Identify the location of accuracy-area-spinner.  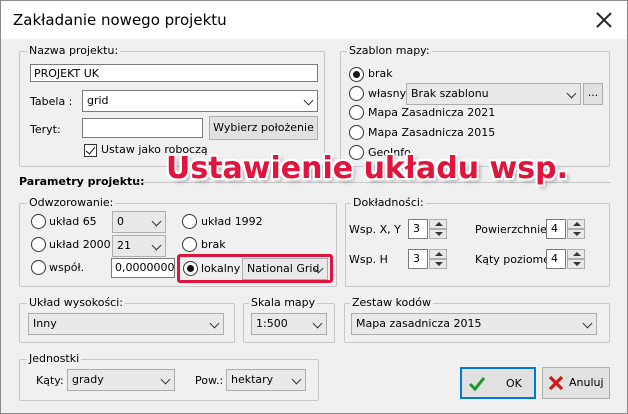
(576, 229).